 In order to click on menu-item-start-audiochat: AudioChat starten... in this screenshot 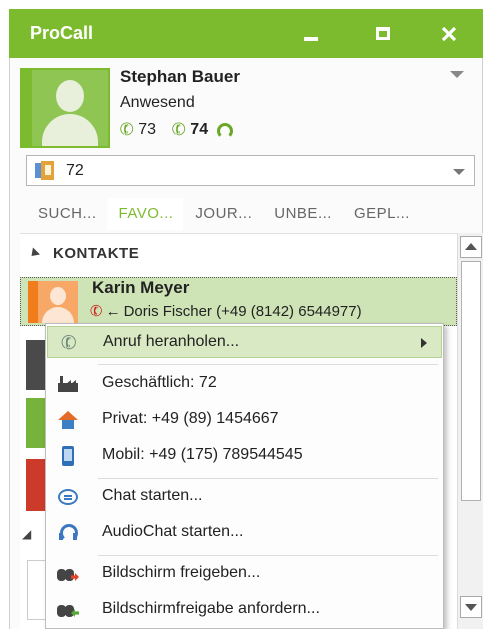, I will do `click(244, 533)`.